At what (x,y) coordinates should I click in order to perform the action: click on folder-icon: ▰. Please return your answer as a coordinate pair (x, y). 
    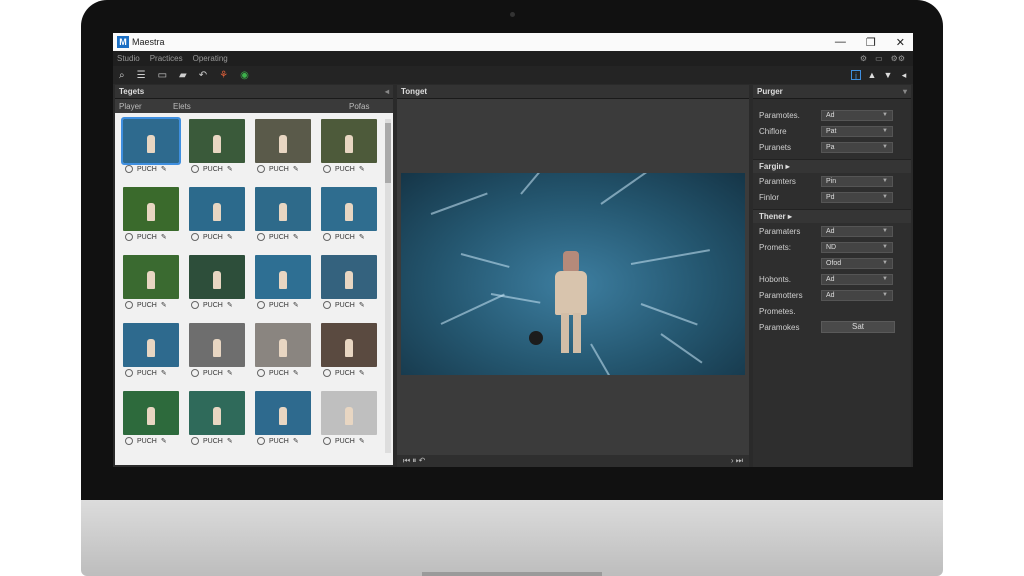
    Looking at the image, I should click on (183, 75).